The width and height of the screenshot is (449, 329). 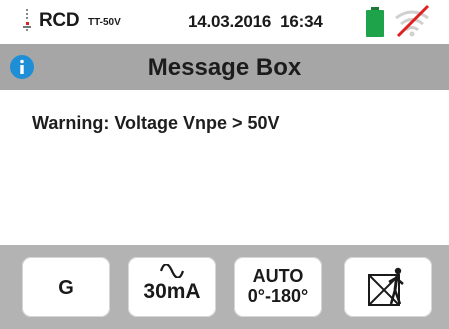 What do you see at coordinates (59, 20) in the screenshot?
I see `mode-label: RCD` at bounding box center [59, 20].